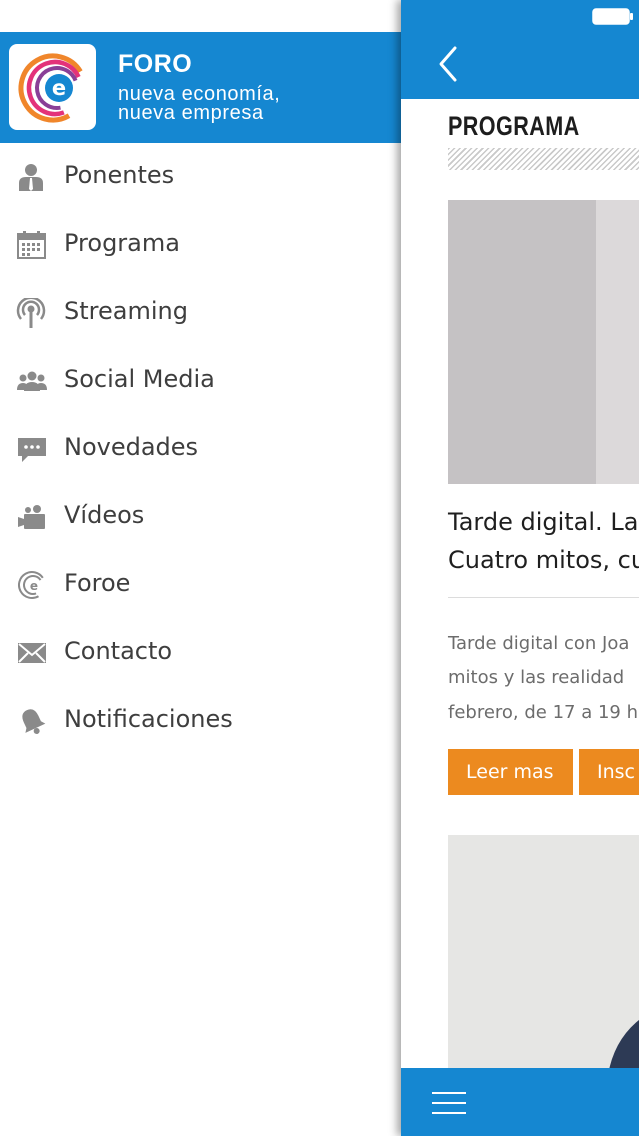 The height and width of the screenshot is (1136, 639). What do you see at coordinates (543, 159) in the screenshot?
I see `hatch-divider` at bounding box center [543, 159].